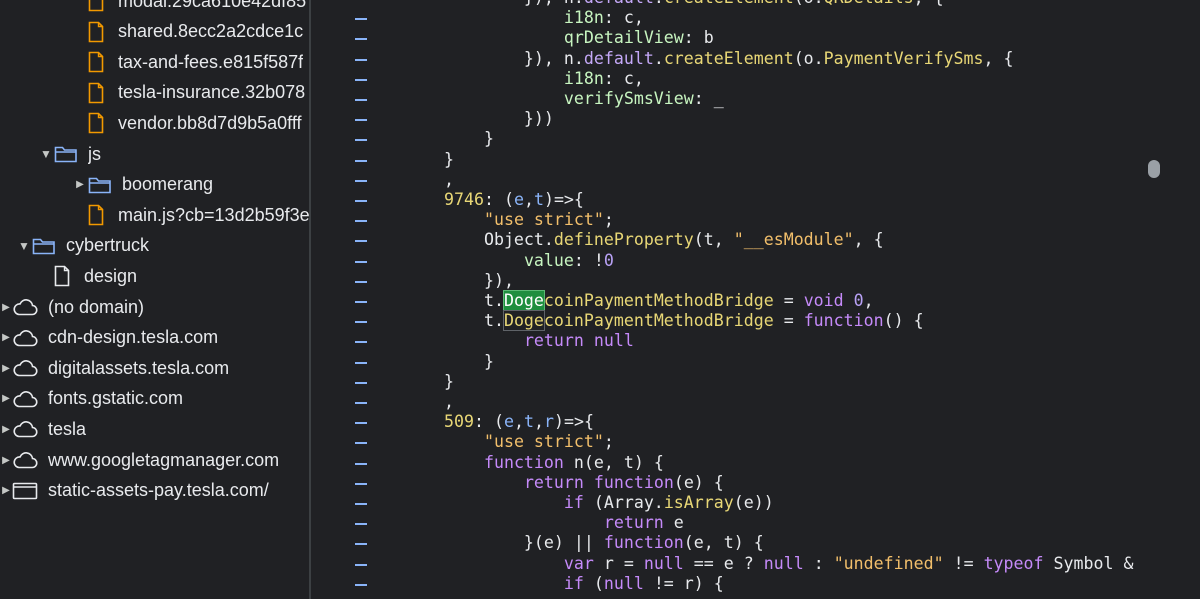 This screenshot has height=599, width=1200. Describe the element at coordinates (1180, 299) in the screenshot. I see `editor-scrollbar-track` at that location.